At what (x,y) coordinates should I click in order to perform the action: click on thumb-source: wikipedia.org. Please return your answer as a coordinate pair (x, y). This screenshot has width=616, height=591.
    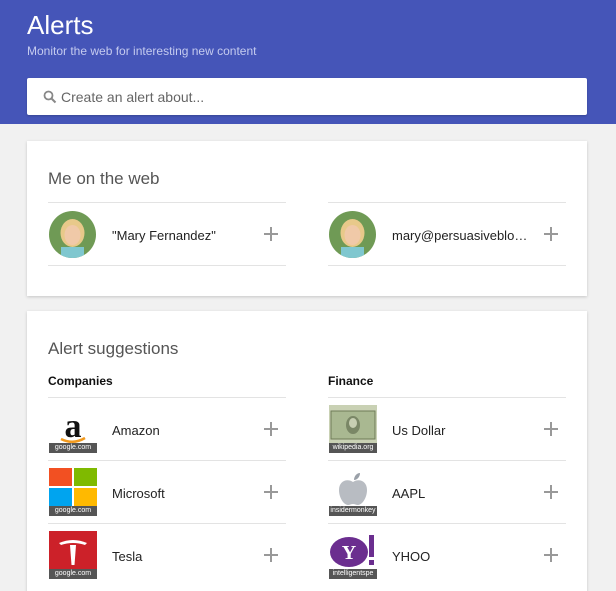
    Looking at the image, I should click on (353, 448).